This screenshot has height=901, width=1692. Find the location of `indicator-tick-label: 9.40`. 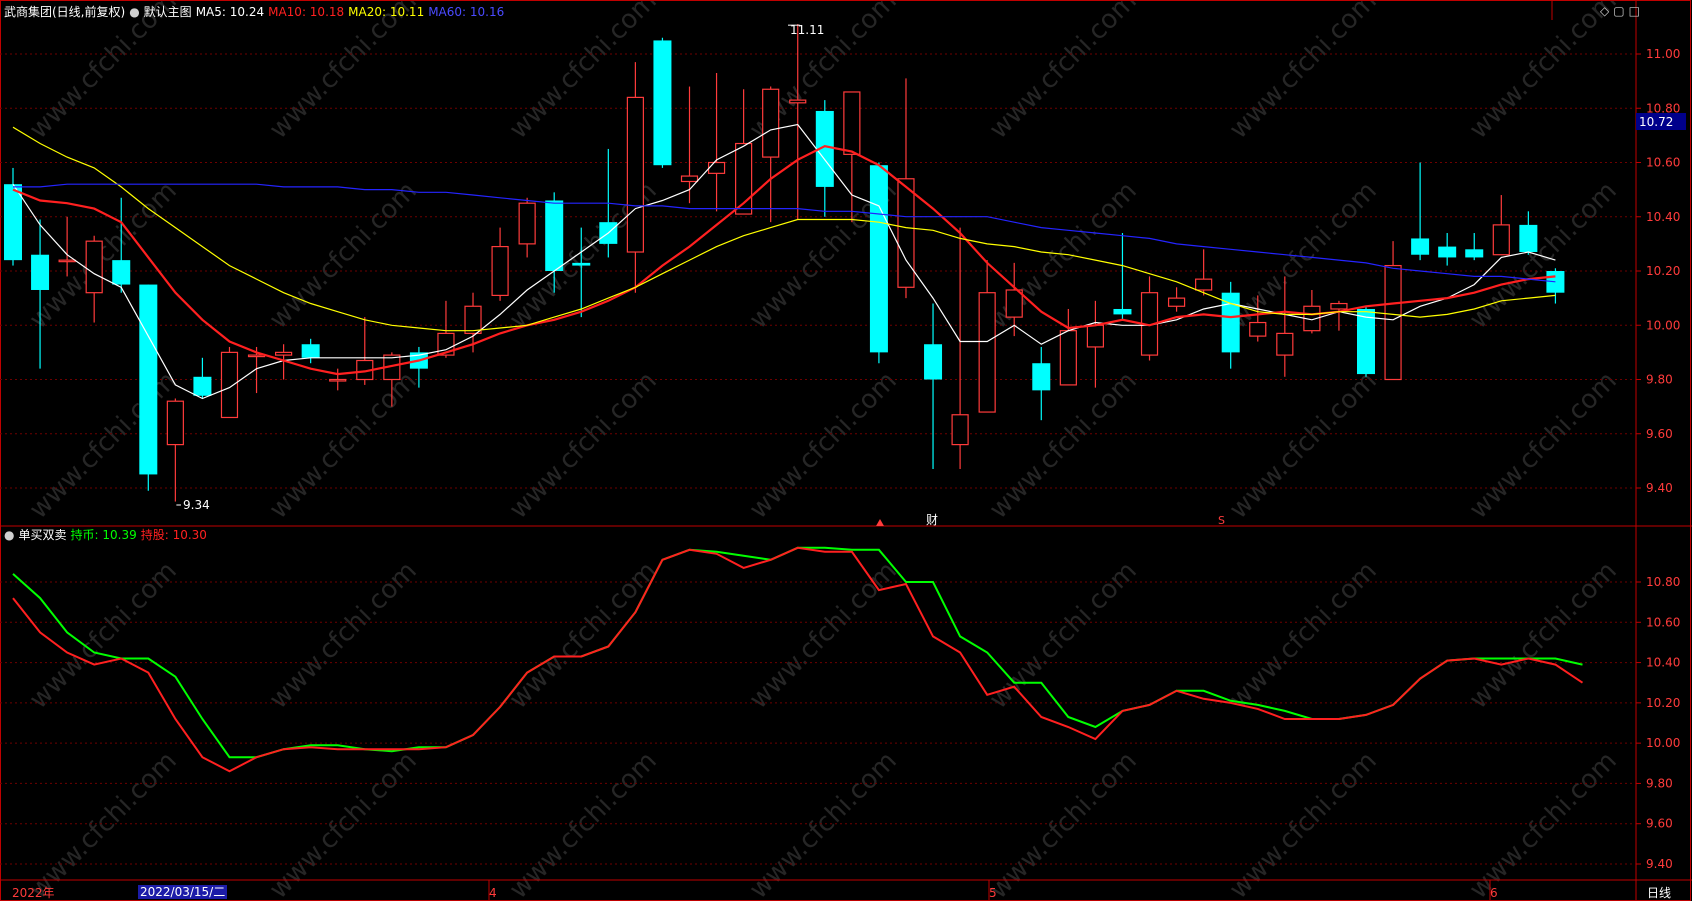

indicator-tick-label: 9.40 is located at coordinates (1659, 864).